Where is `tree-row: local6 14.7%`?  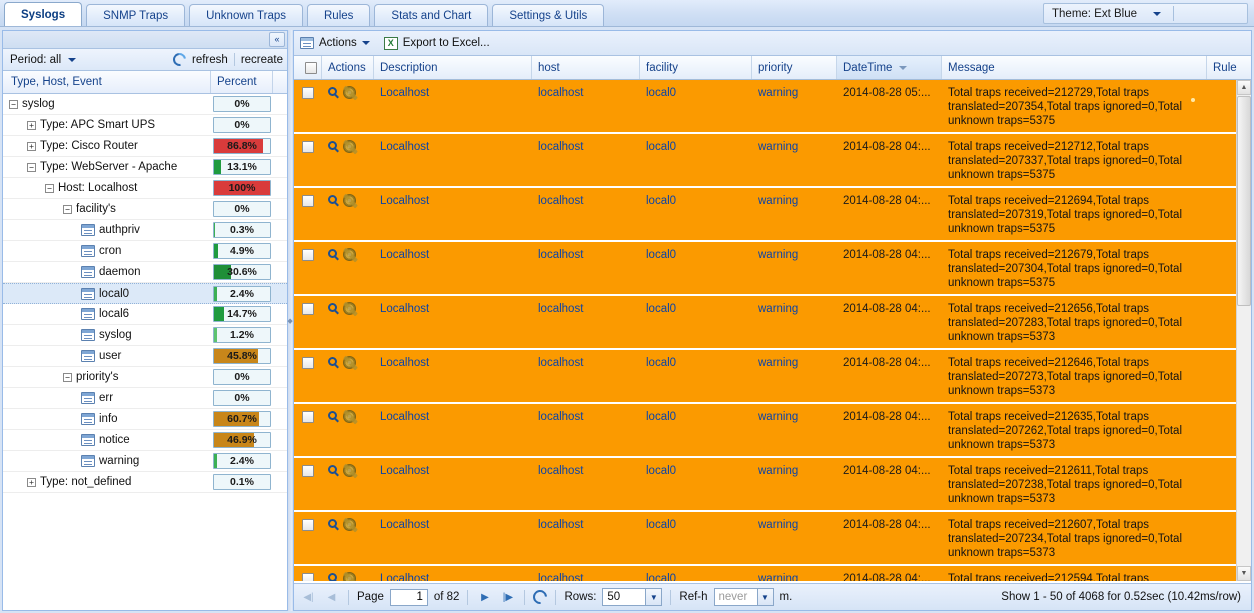
tree-row: local6 14.7% is located at coordinates (145, 314).